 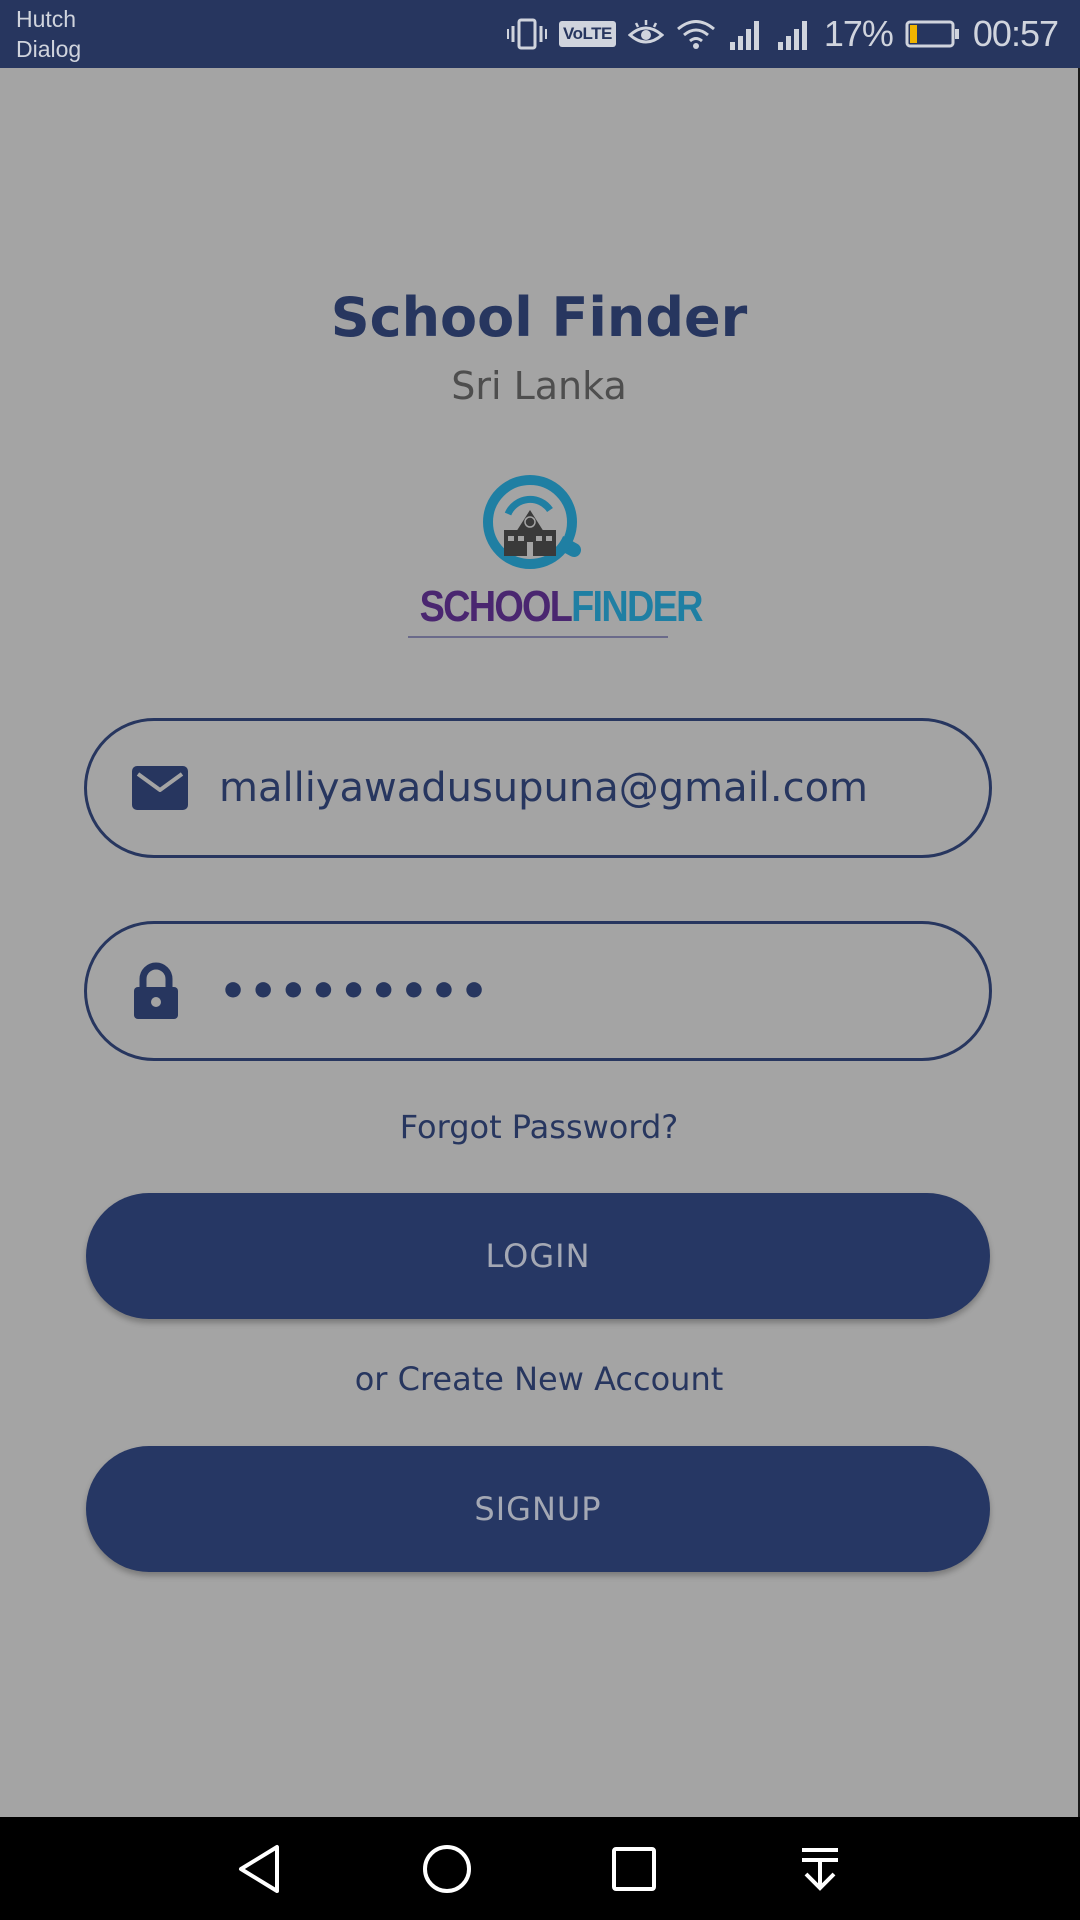 What do you see at coordinates (48, 34) in the screenshot?
I see `carrier-names: Hutch Dialog` at bounding box center [48, 34].